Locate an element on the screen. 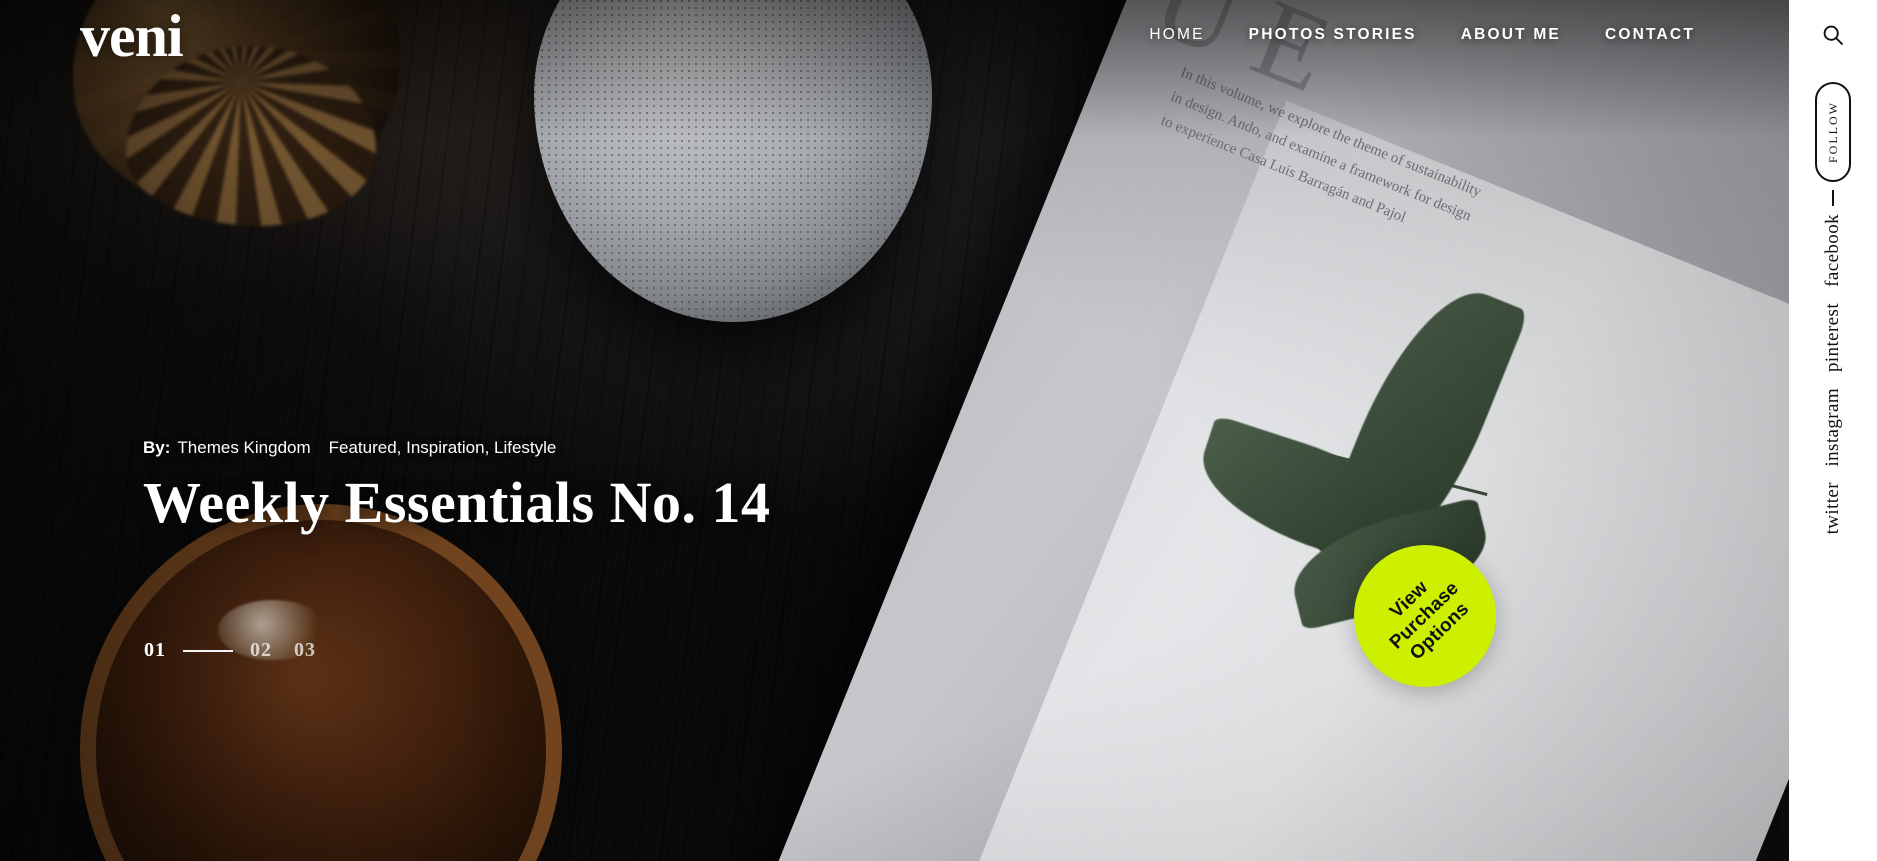 This screenshot has width=1877, height=861. nav-item-home: HOME is located at coordinates (1176, 35).